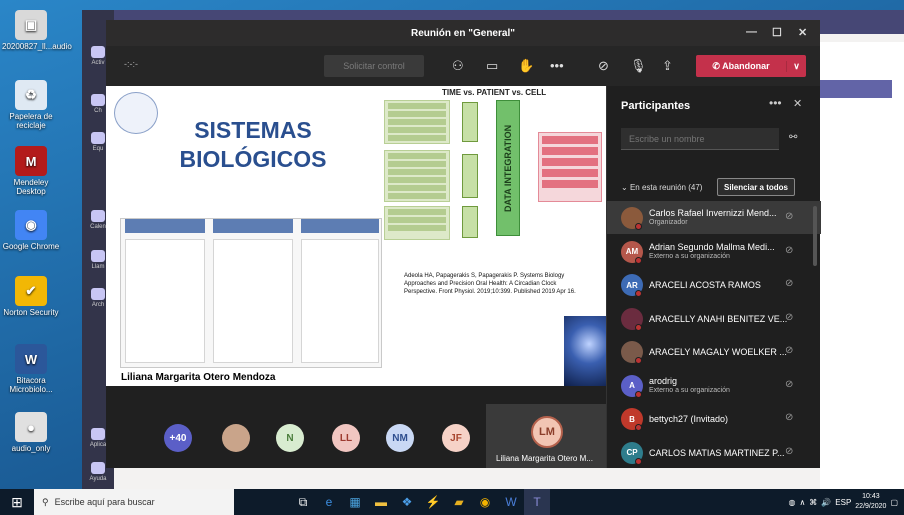 The height and width of the screenshot is (515, 904). Describe the element at coordinates (843, 502) in the screenshot. I see `language-indicator: ESP` at that location.